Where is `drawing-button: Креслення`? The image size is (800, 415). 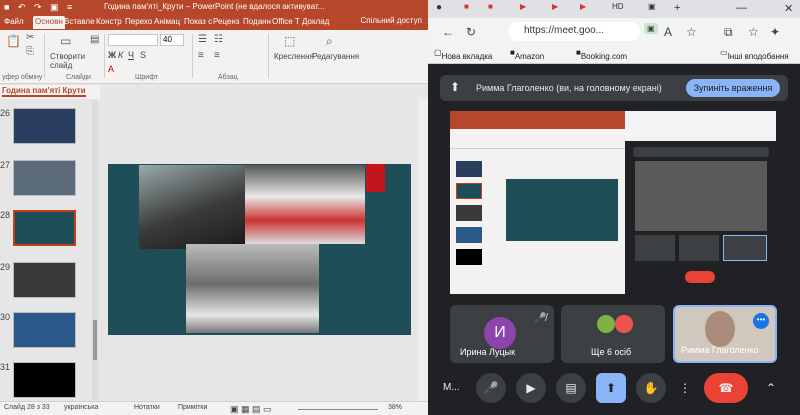 drawing-button: Креслення is located at coordinates (294, 56).